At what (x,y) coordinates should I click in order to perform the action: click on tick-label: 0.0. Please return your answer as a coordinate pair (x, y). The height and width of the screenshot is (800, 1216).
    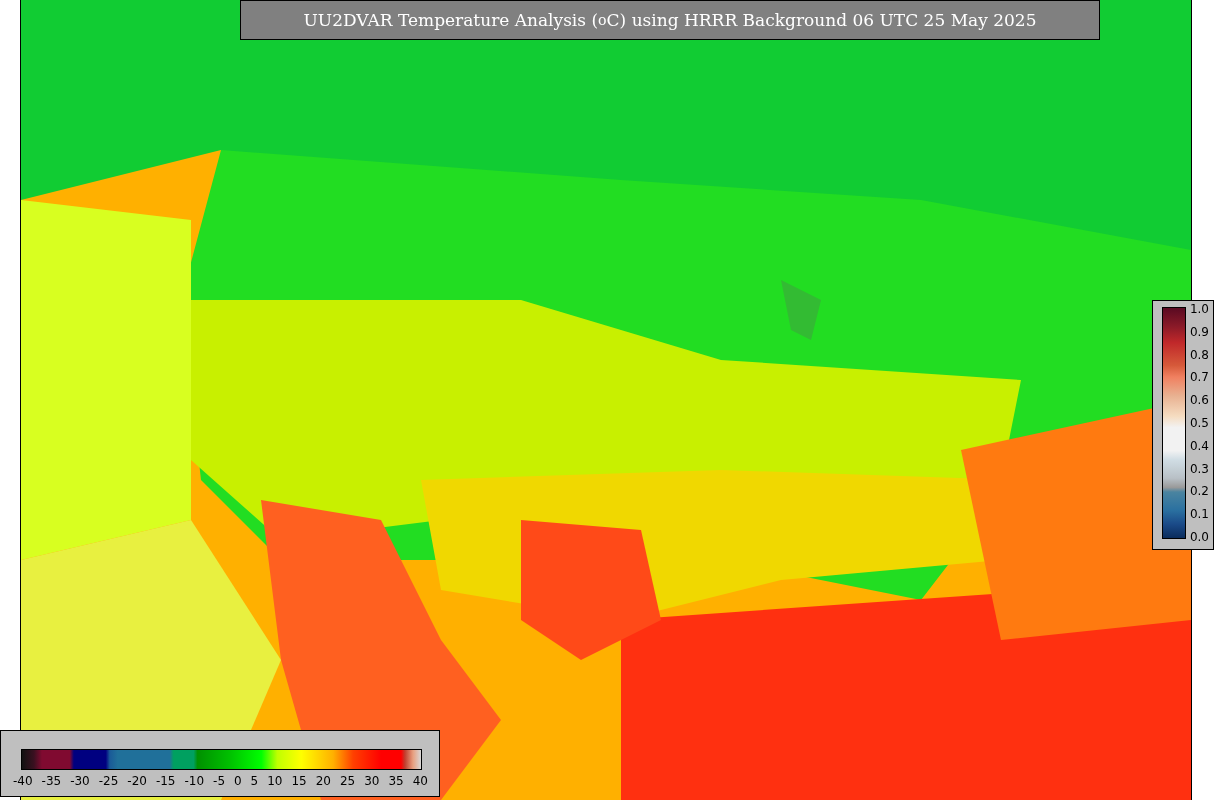
    Looking at the image, I should click on (1199, 536).